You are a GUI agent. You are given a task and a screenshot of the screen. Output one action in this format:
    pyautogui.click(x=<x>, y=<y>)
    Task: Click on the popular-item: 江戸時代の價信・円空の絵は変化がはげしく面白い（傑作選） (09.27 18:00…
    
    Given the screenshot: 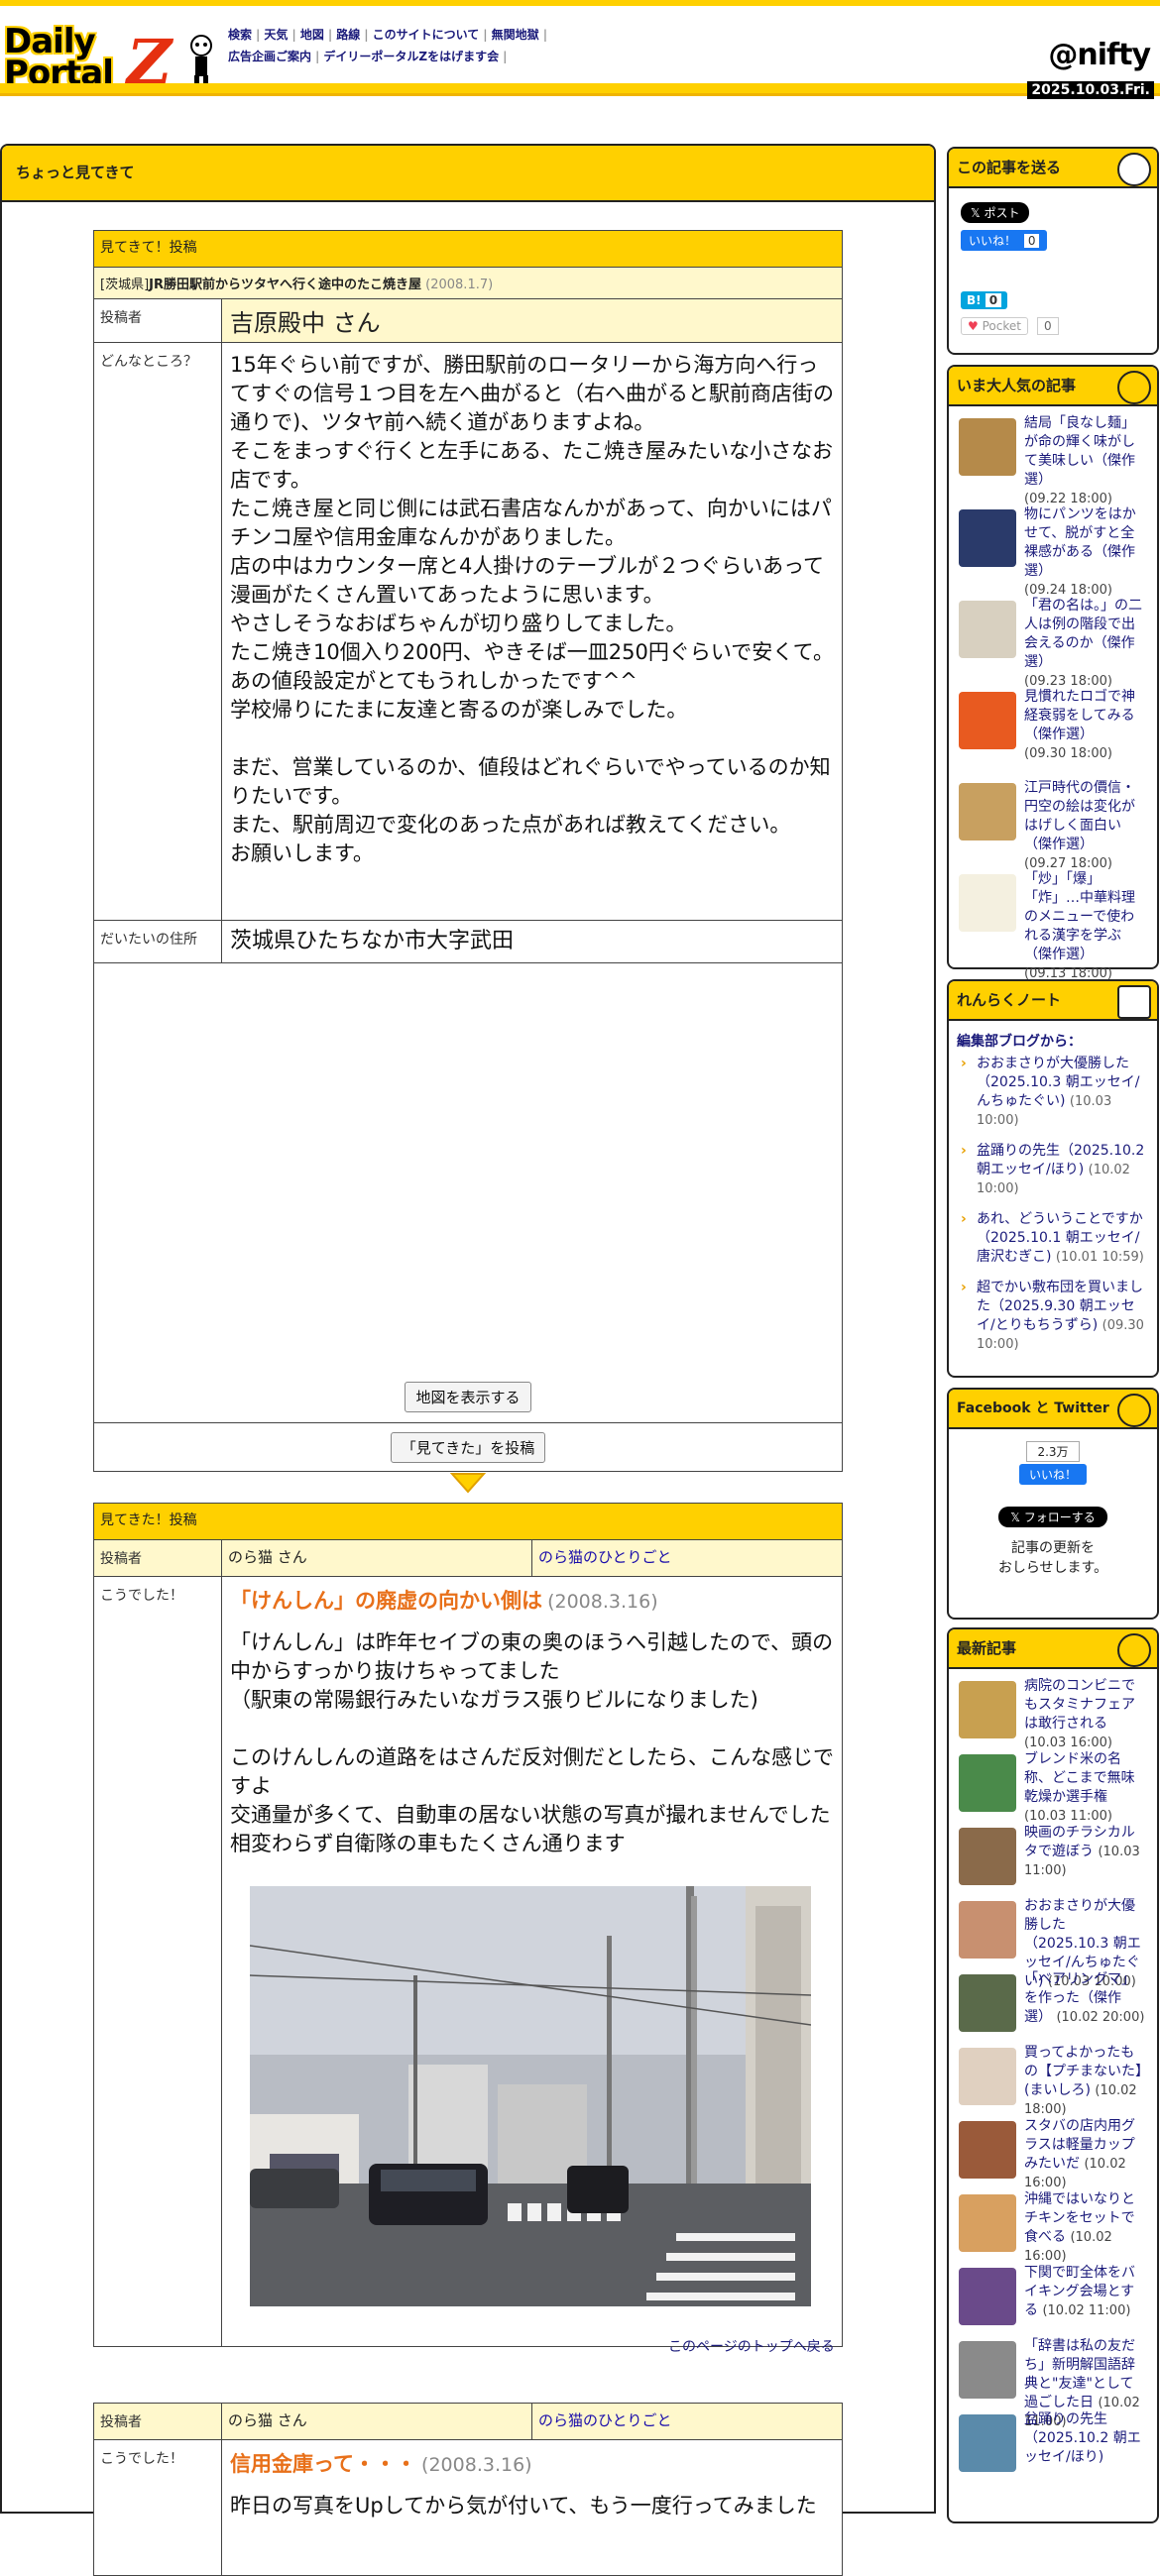 What is the action you would take?
    pyautogui.click(x=1053, y=826)
    